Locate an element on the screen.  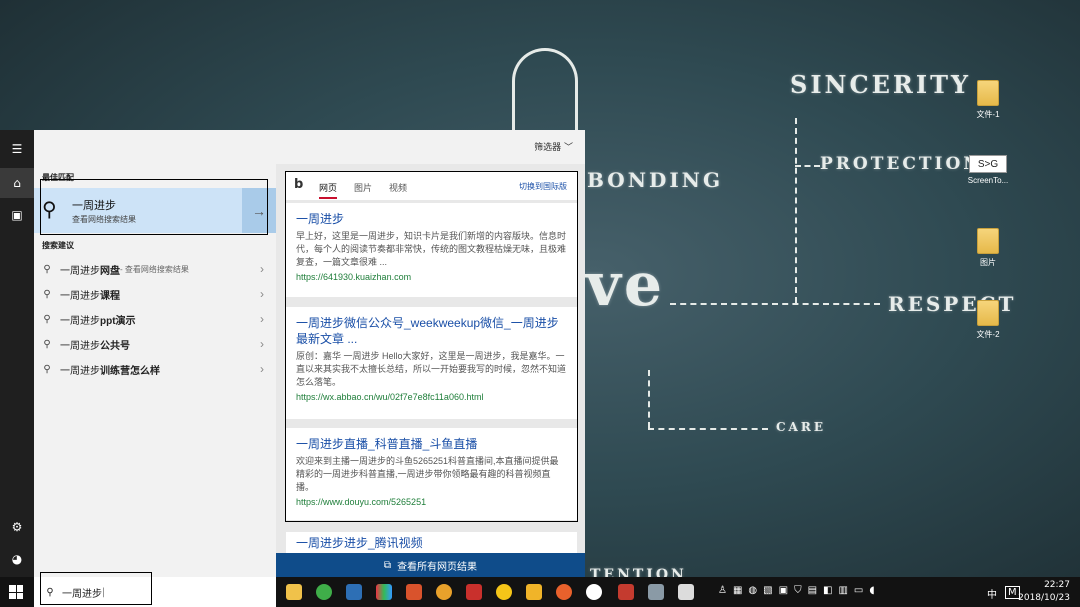
suggestion-bold: ppt演示 is located at coordinates (118, 321).